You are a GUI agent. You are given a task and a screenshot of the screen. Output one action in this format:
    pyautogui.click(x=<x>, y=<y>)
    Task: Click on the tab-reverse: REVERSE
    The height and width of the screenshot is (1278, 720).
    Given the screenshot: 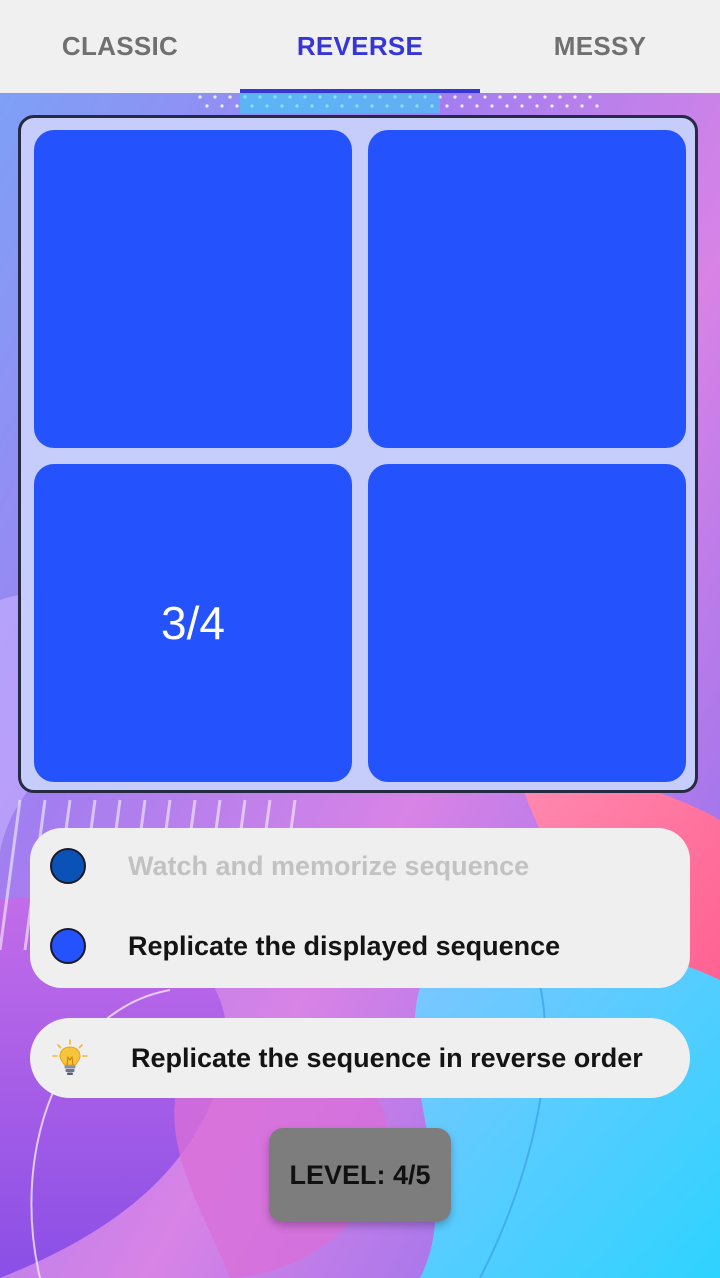 What is the action you would take?
    pyautogui.click(x=360, y=46)
    